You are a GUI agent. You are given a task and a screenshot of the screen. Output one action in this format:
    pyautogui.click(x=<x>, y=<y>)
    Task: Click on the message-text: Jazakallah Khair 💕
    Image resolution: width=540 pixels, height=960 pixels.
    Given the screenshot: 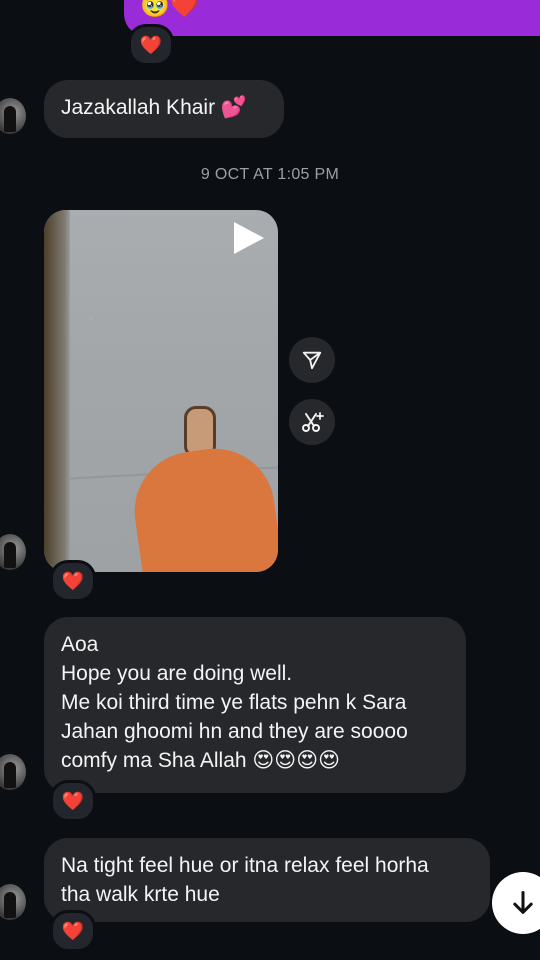 What is the action you would take?
    pyautogui.click(x=154, y=107)
    